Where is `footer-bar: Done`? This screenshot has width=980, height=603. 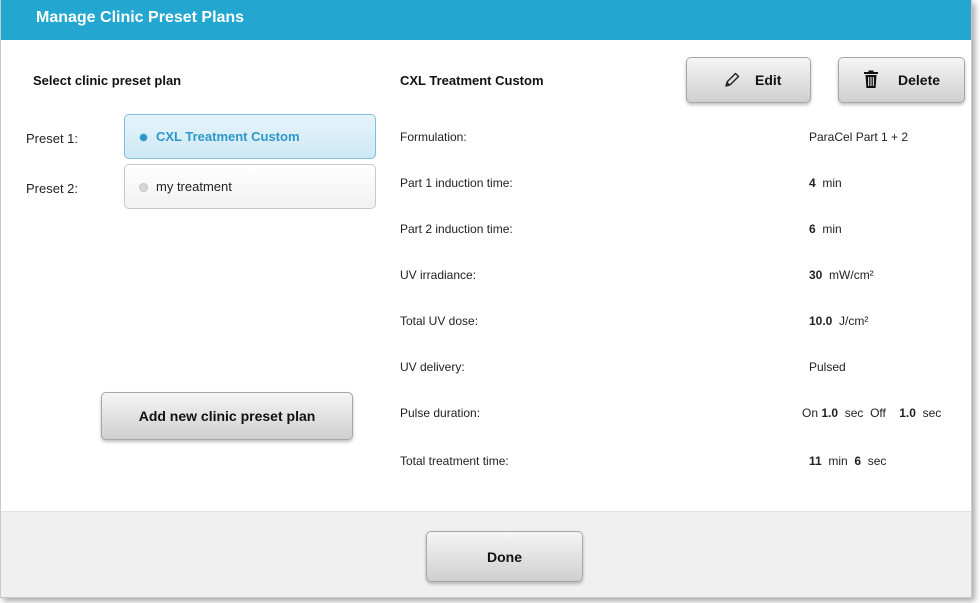
footer-bar: Done is located at coordinates (486, 554).